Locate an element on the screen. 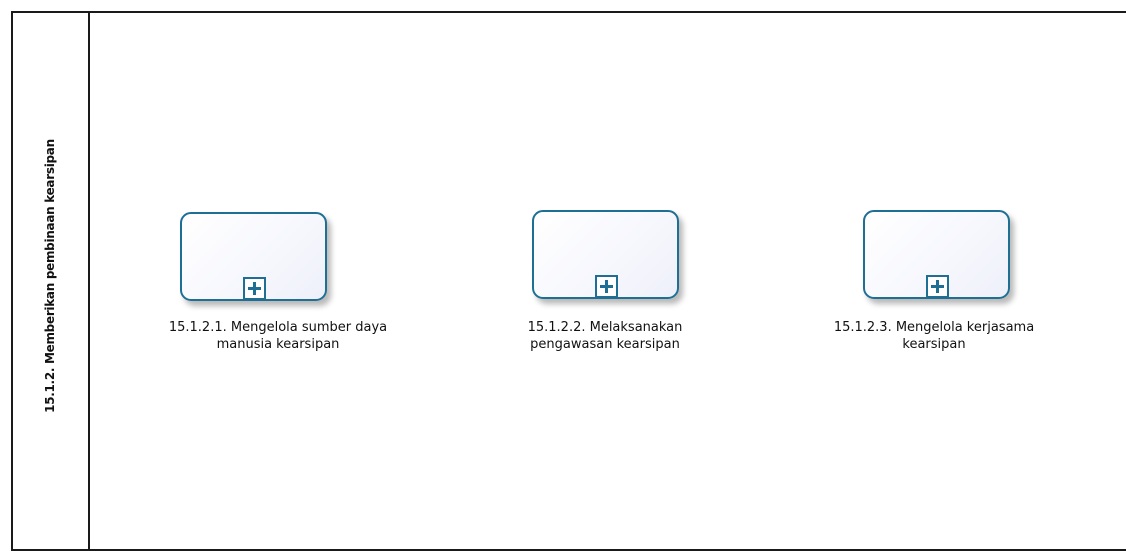 This screenshot has width=1126, height=551. task-label-2-line-2: pengawasan kearsipan is located at coordinates (605, 344).